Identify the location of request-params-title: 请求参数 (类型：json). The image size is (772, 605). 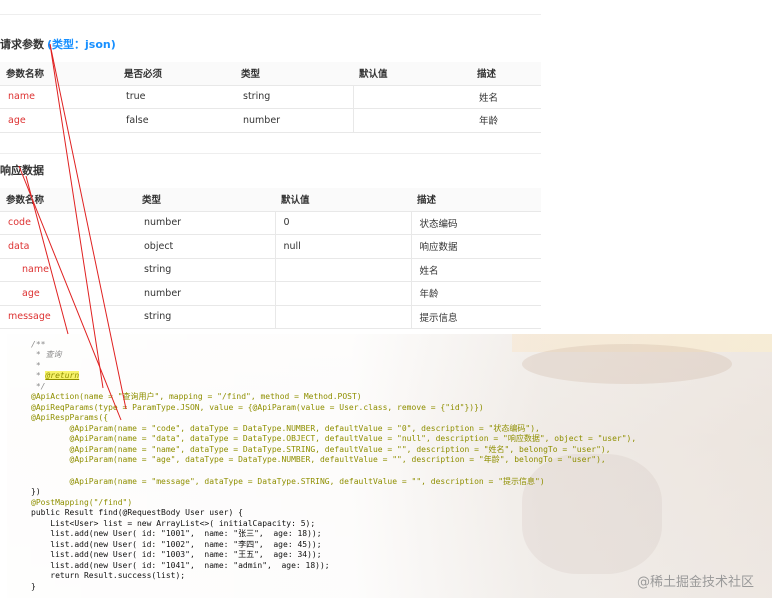
(58, 44).